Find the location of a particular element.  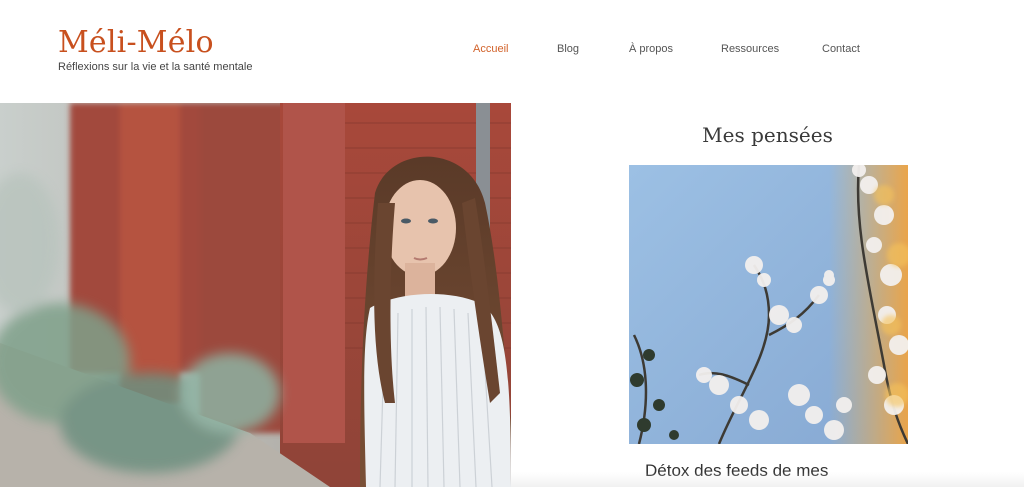

nav-item-contact: Contact is located at coordinates (841, 49).